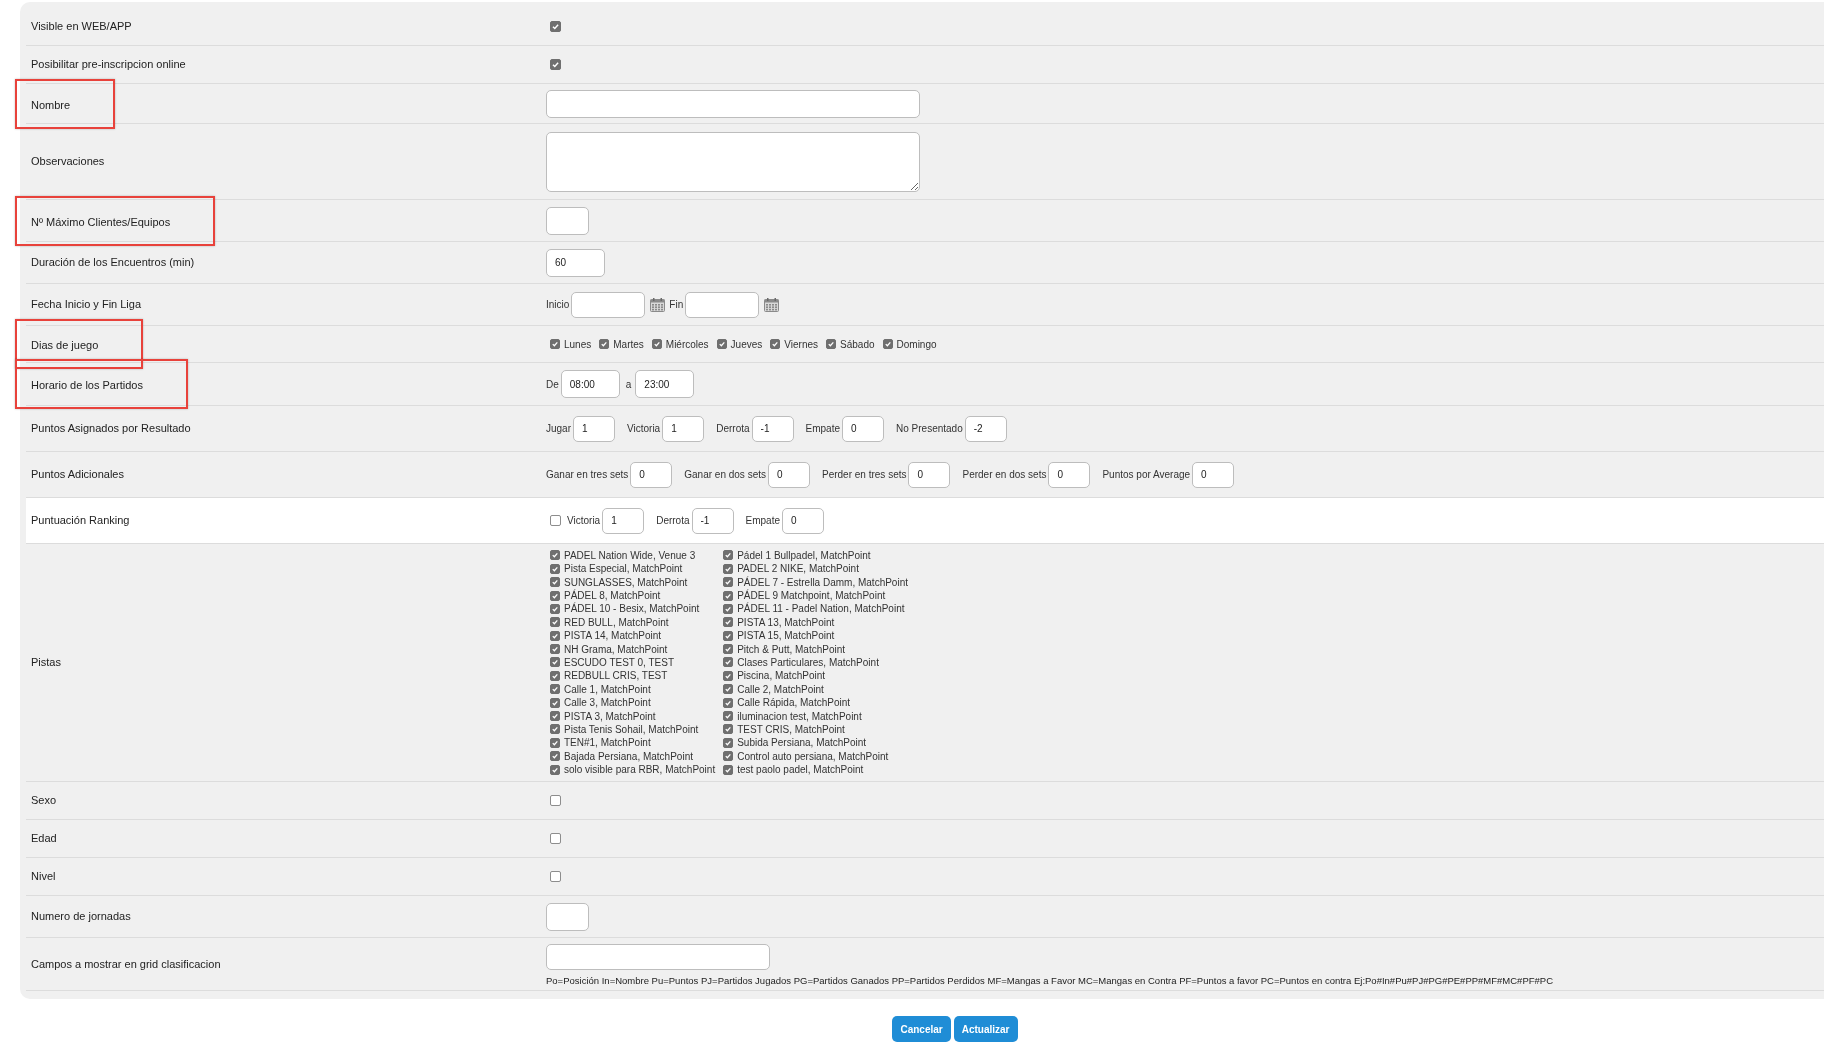 This screenshot has width=1824, height=1045. Describe the element at coordinates (644, 429) in the screenshot. I see `field-label: Victoria` at that location.